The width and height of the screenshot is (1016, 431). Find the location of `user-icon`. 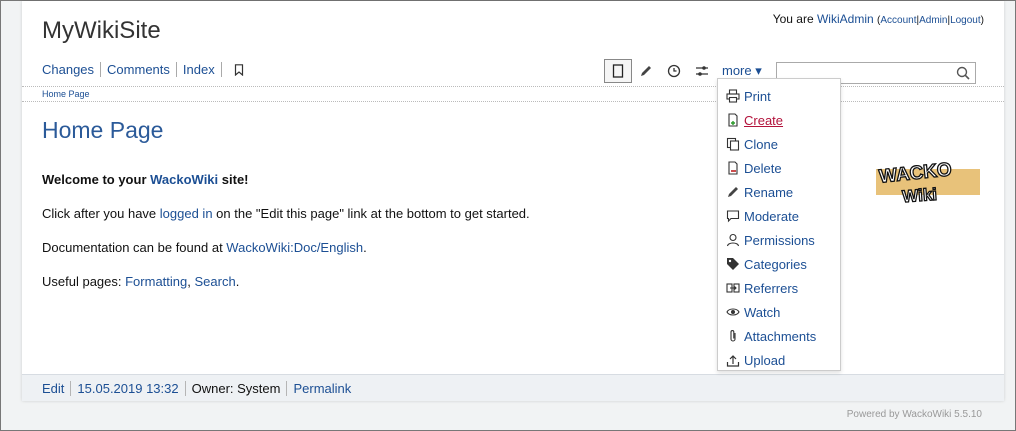

user-icon is located at coordinates (733, 240).